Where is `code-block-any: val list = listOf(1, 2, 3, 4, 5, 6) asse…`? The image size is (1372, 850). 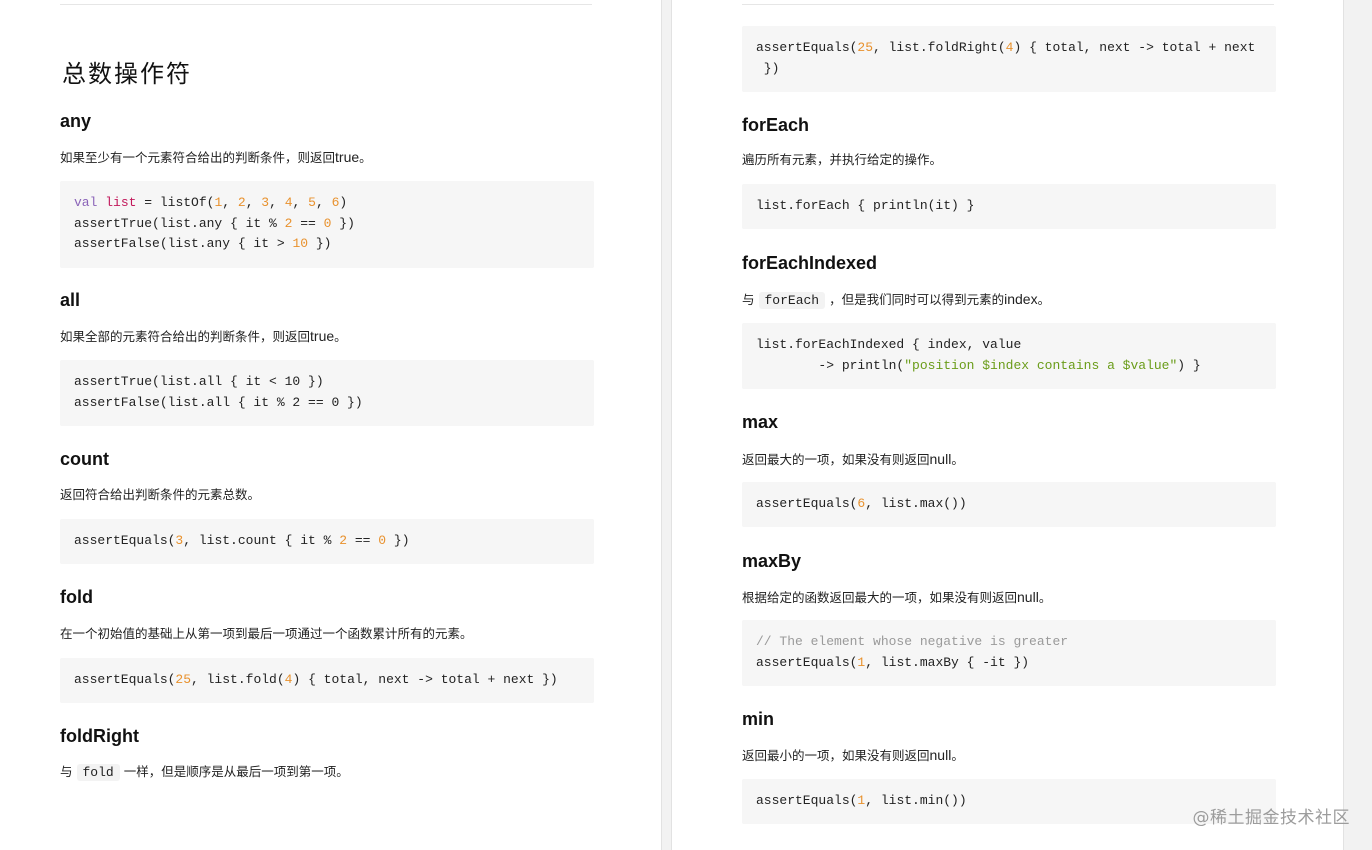 code-block-any: val list = listOf(1, 2, 3, 4, 5, 6) asse… is located at coordinates (327, 224).